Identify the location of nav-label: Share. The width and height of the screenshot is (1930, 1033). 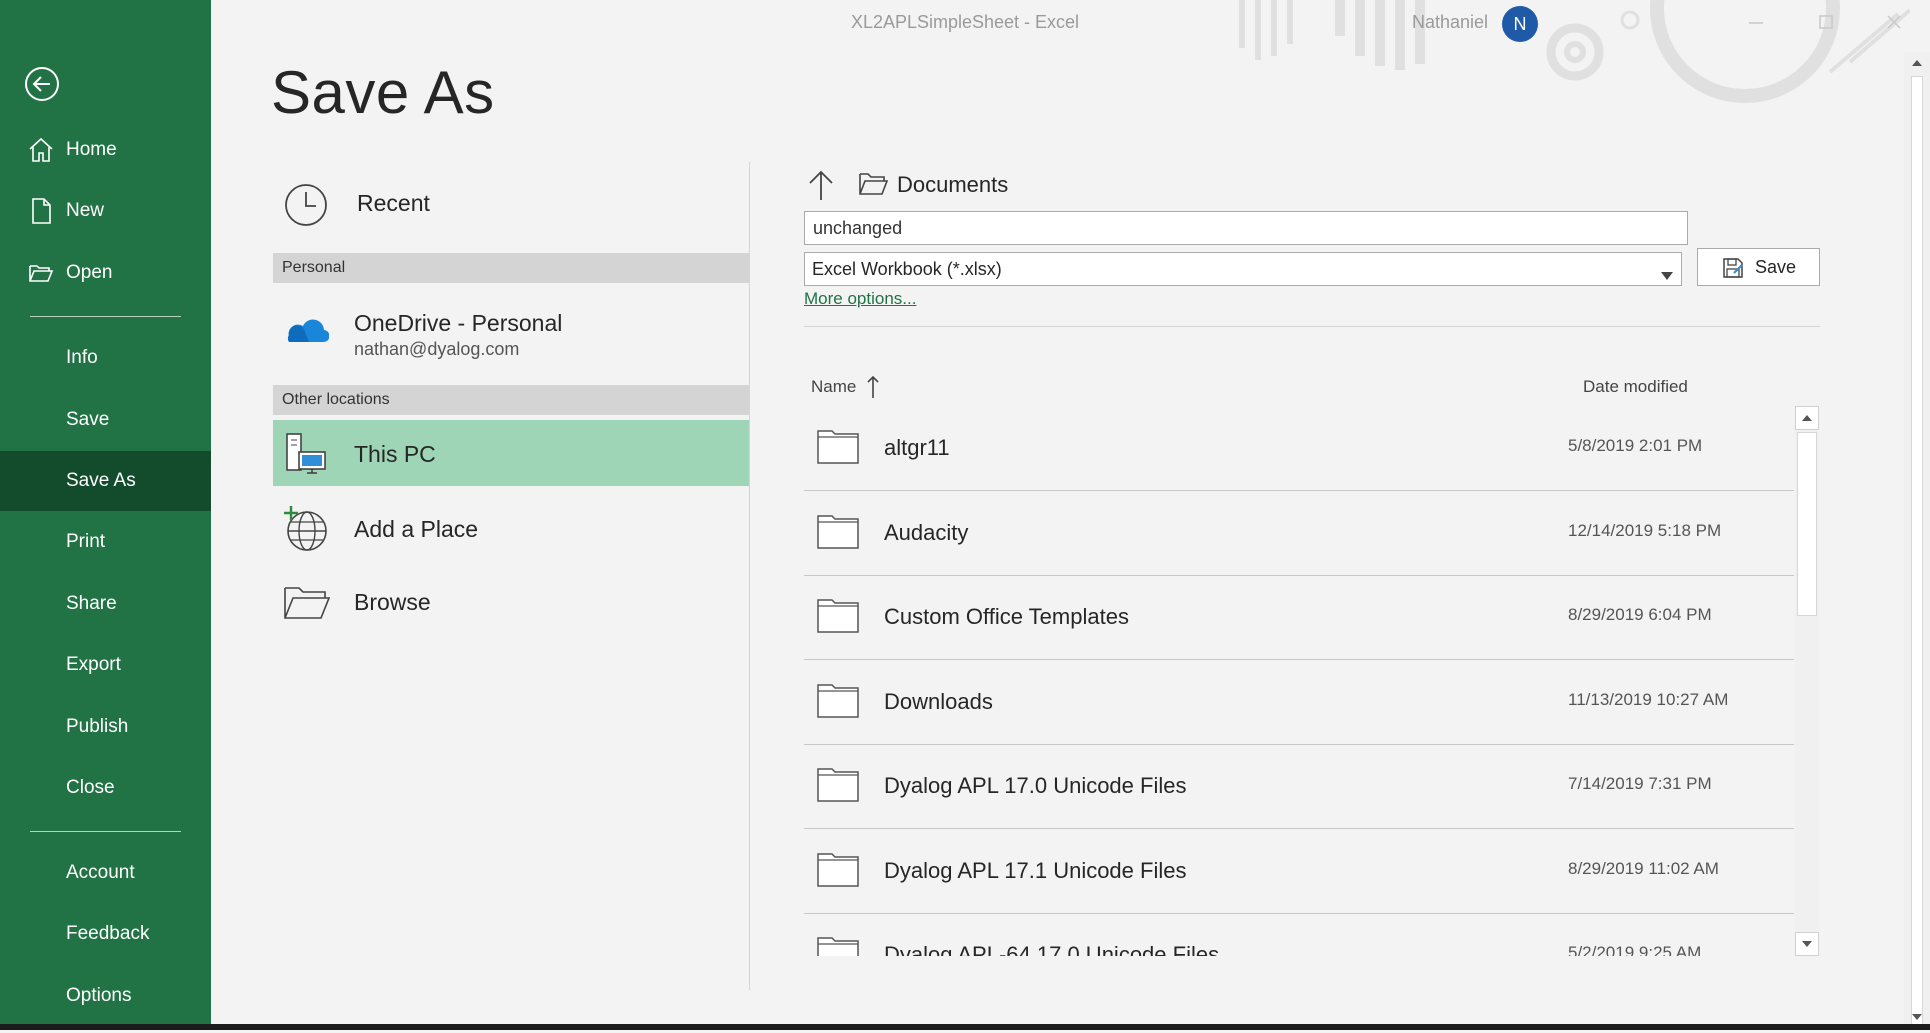
(91, 603).